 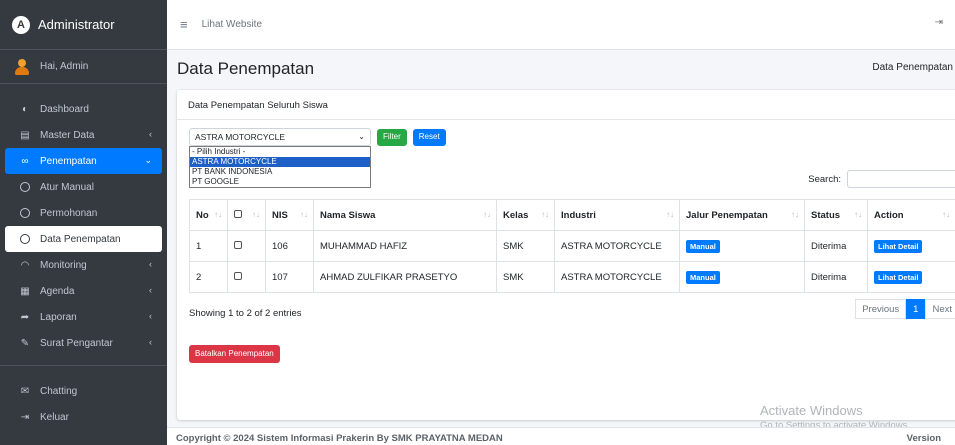 I want to click on col-no: No ↑↓, so click(x=208, y=215).